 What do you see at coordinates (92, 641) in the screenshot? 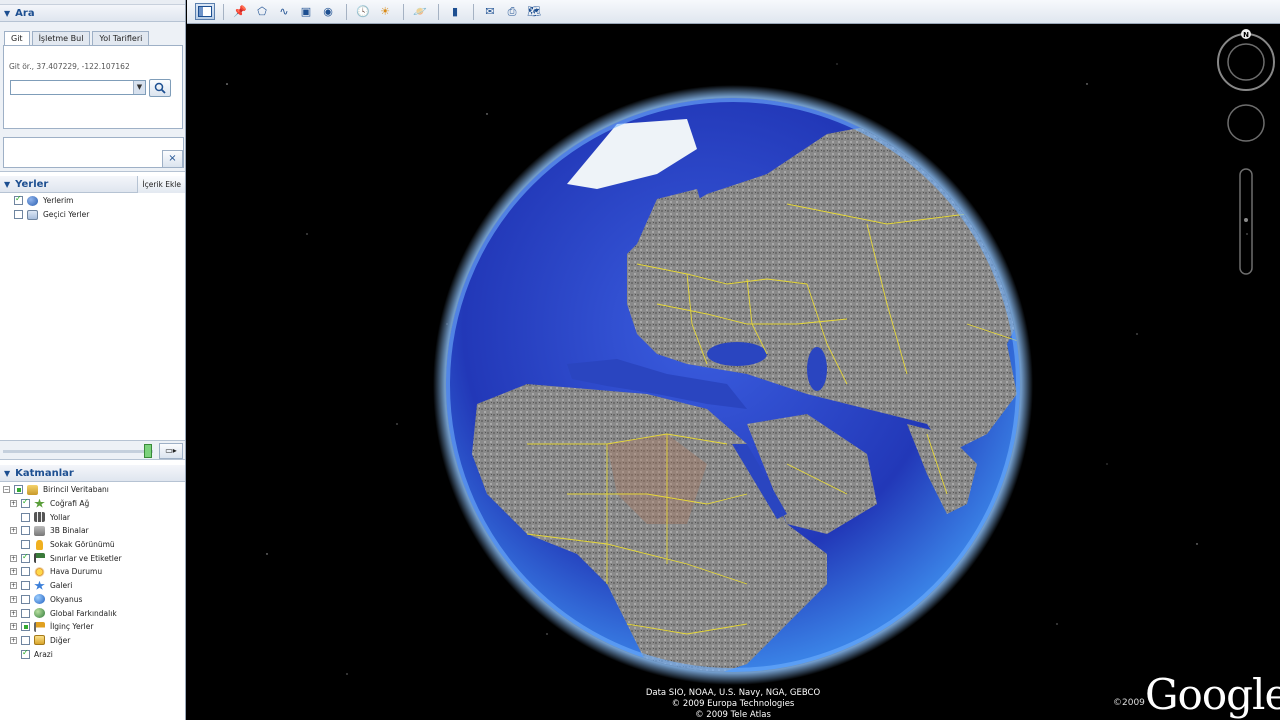
I see `list-item: + Diğer` at bounding box center [92, 641].